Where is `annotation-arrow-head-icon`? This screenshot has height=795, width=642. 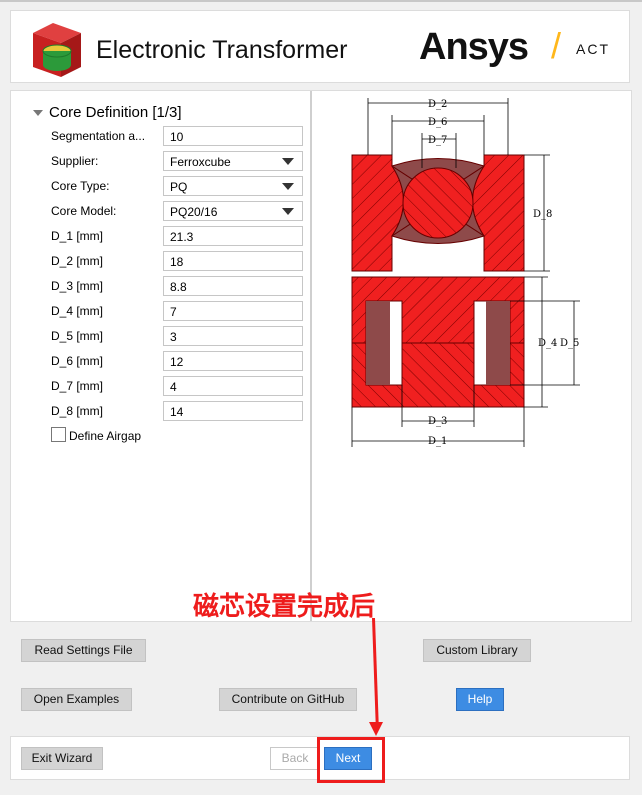 annotation-arrow-head-icon is located at coordinates (376, 729).